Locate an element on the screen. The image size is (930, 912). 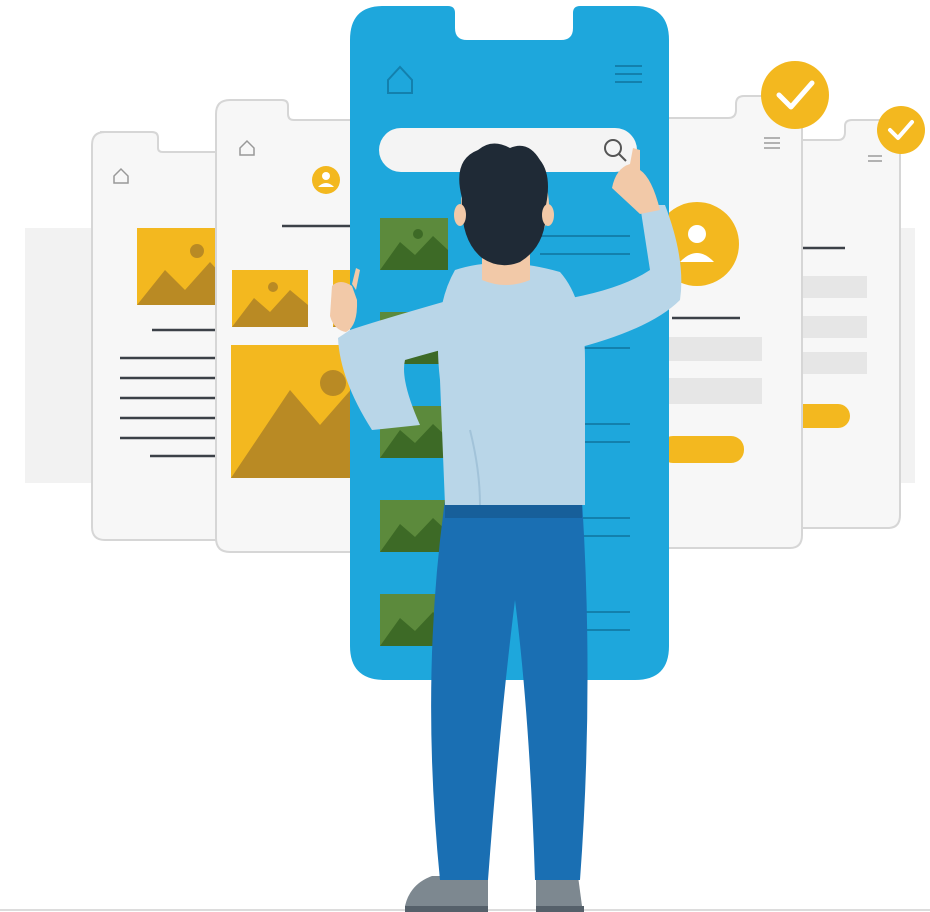
shirt is located at coordinates (511, 383).